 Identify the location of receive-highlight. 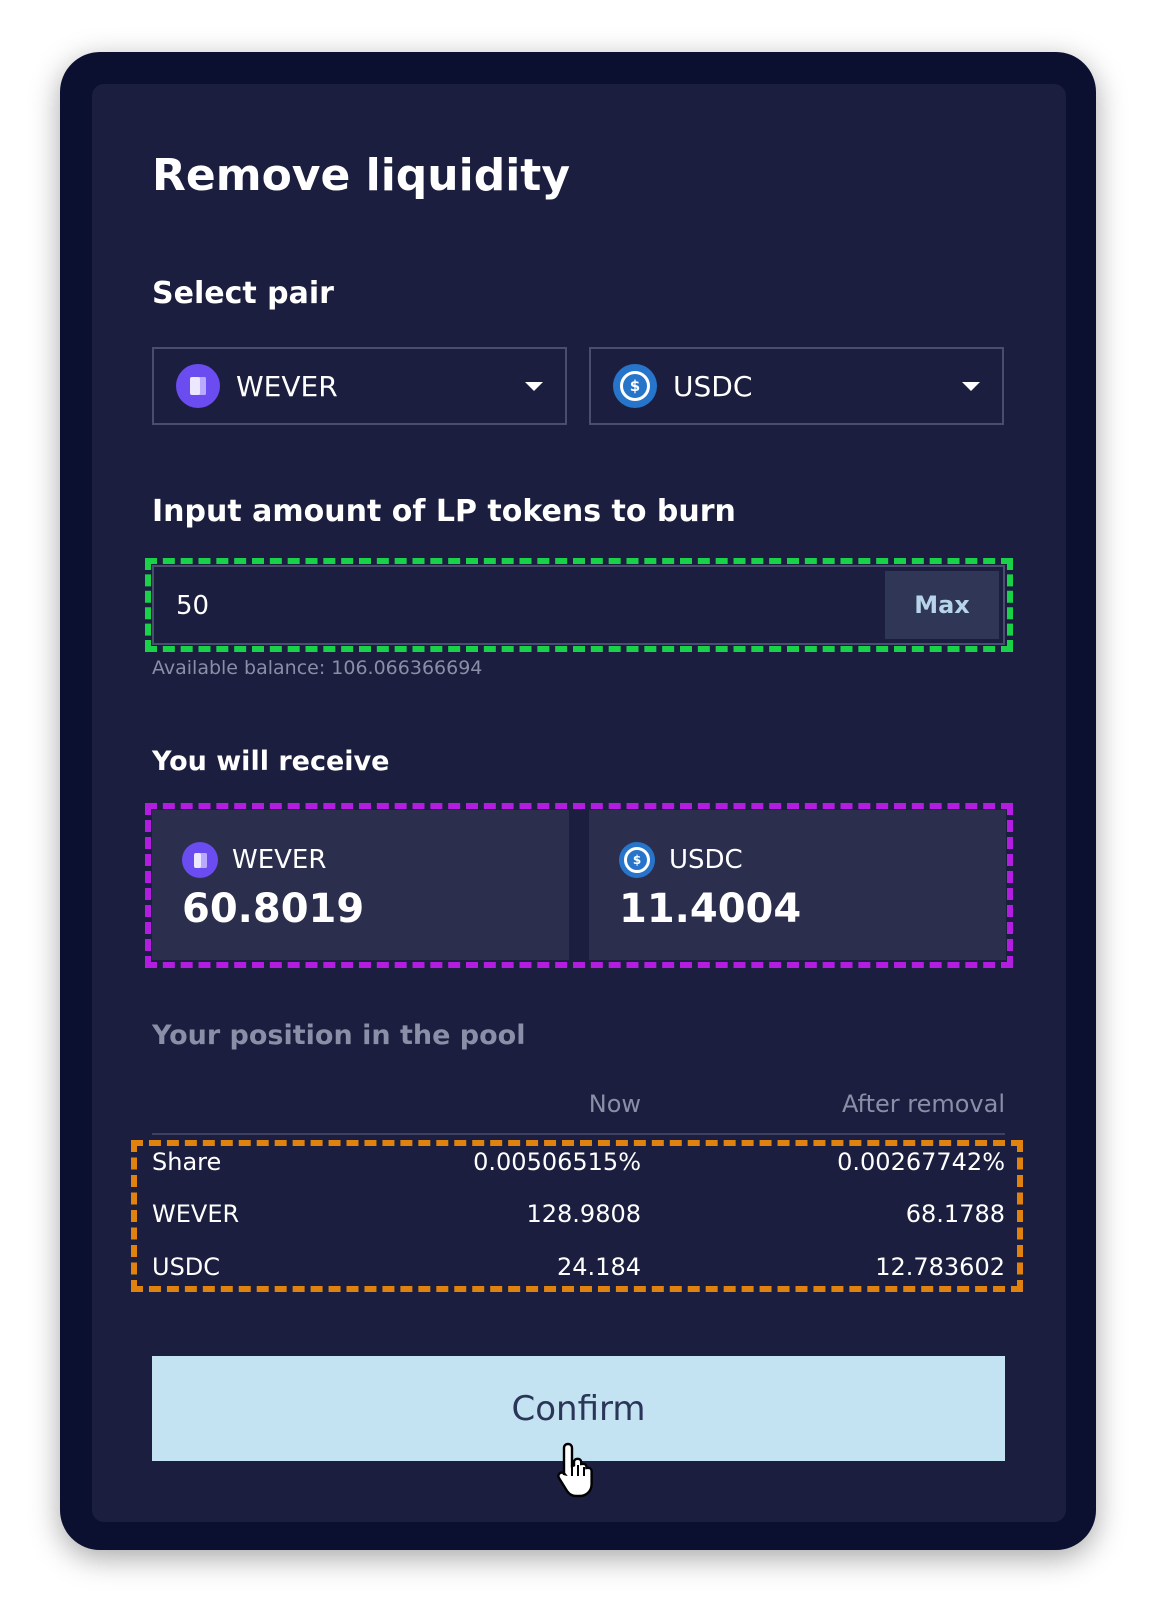
(579, 885).